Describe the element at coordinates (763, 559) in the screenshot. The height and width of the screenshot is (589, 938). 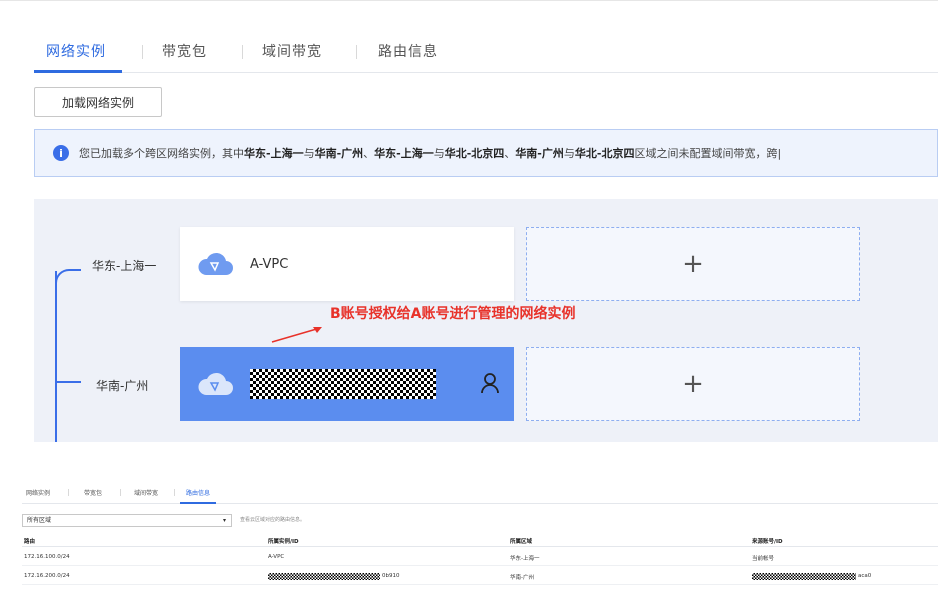
I see `account-cell: 当前帐号` at that location.